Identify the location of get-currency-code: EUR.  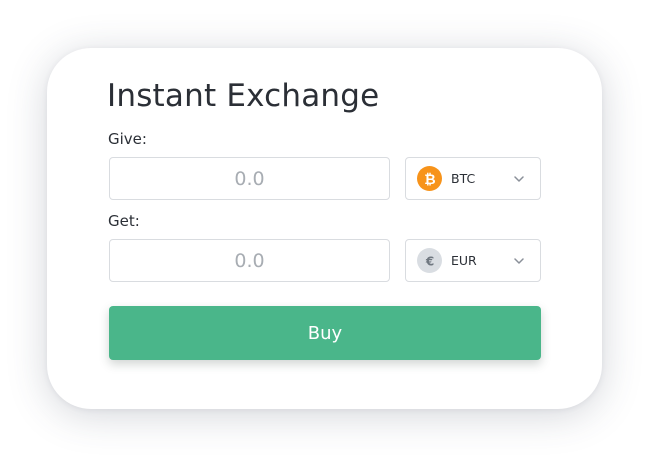
(464, 260).